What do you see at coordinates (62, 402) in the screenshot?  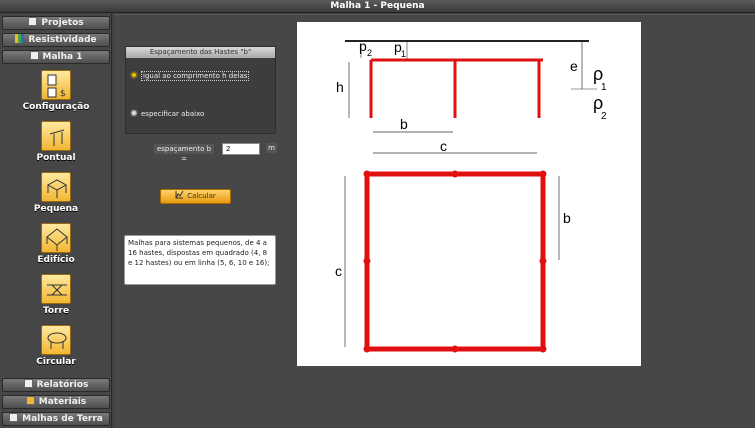 I see `nav-materiais-label: Materiais` at bounding box center [62, 402].